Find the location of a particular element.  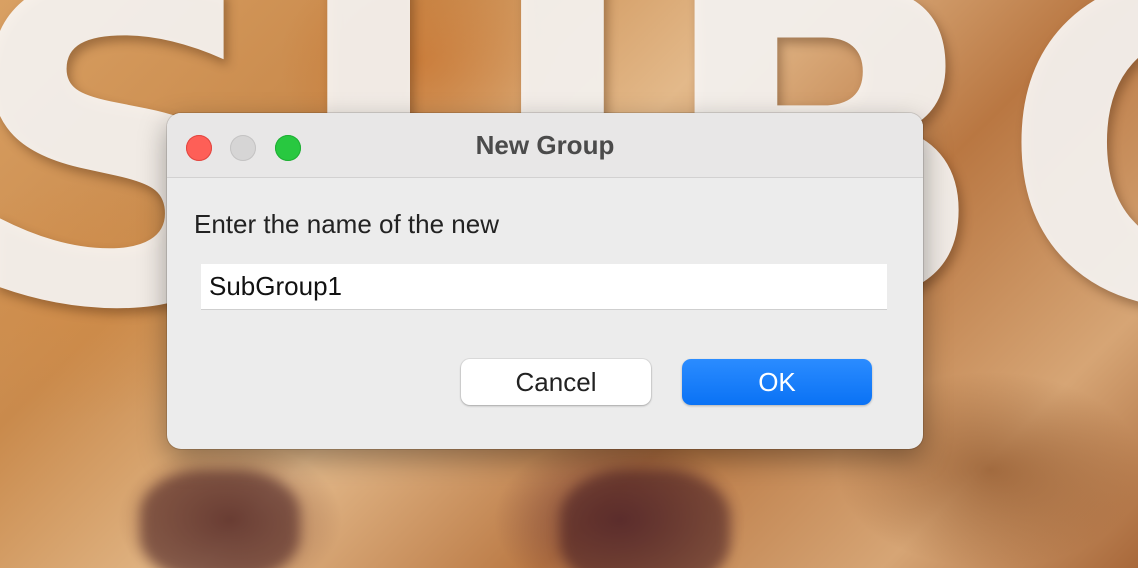

dialog-prompt: Enter the name of the new is located at coordinates (346, 224).